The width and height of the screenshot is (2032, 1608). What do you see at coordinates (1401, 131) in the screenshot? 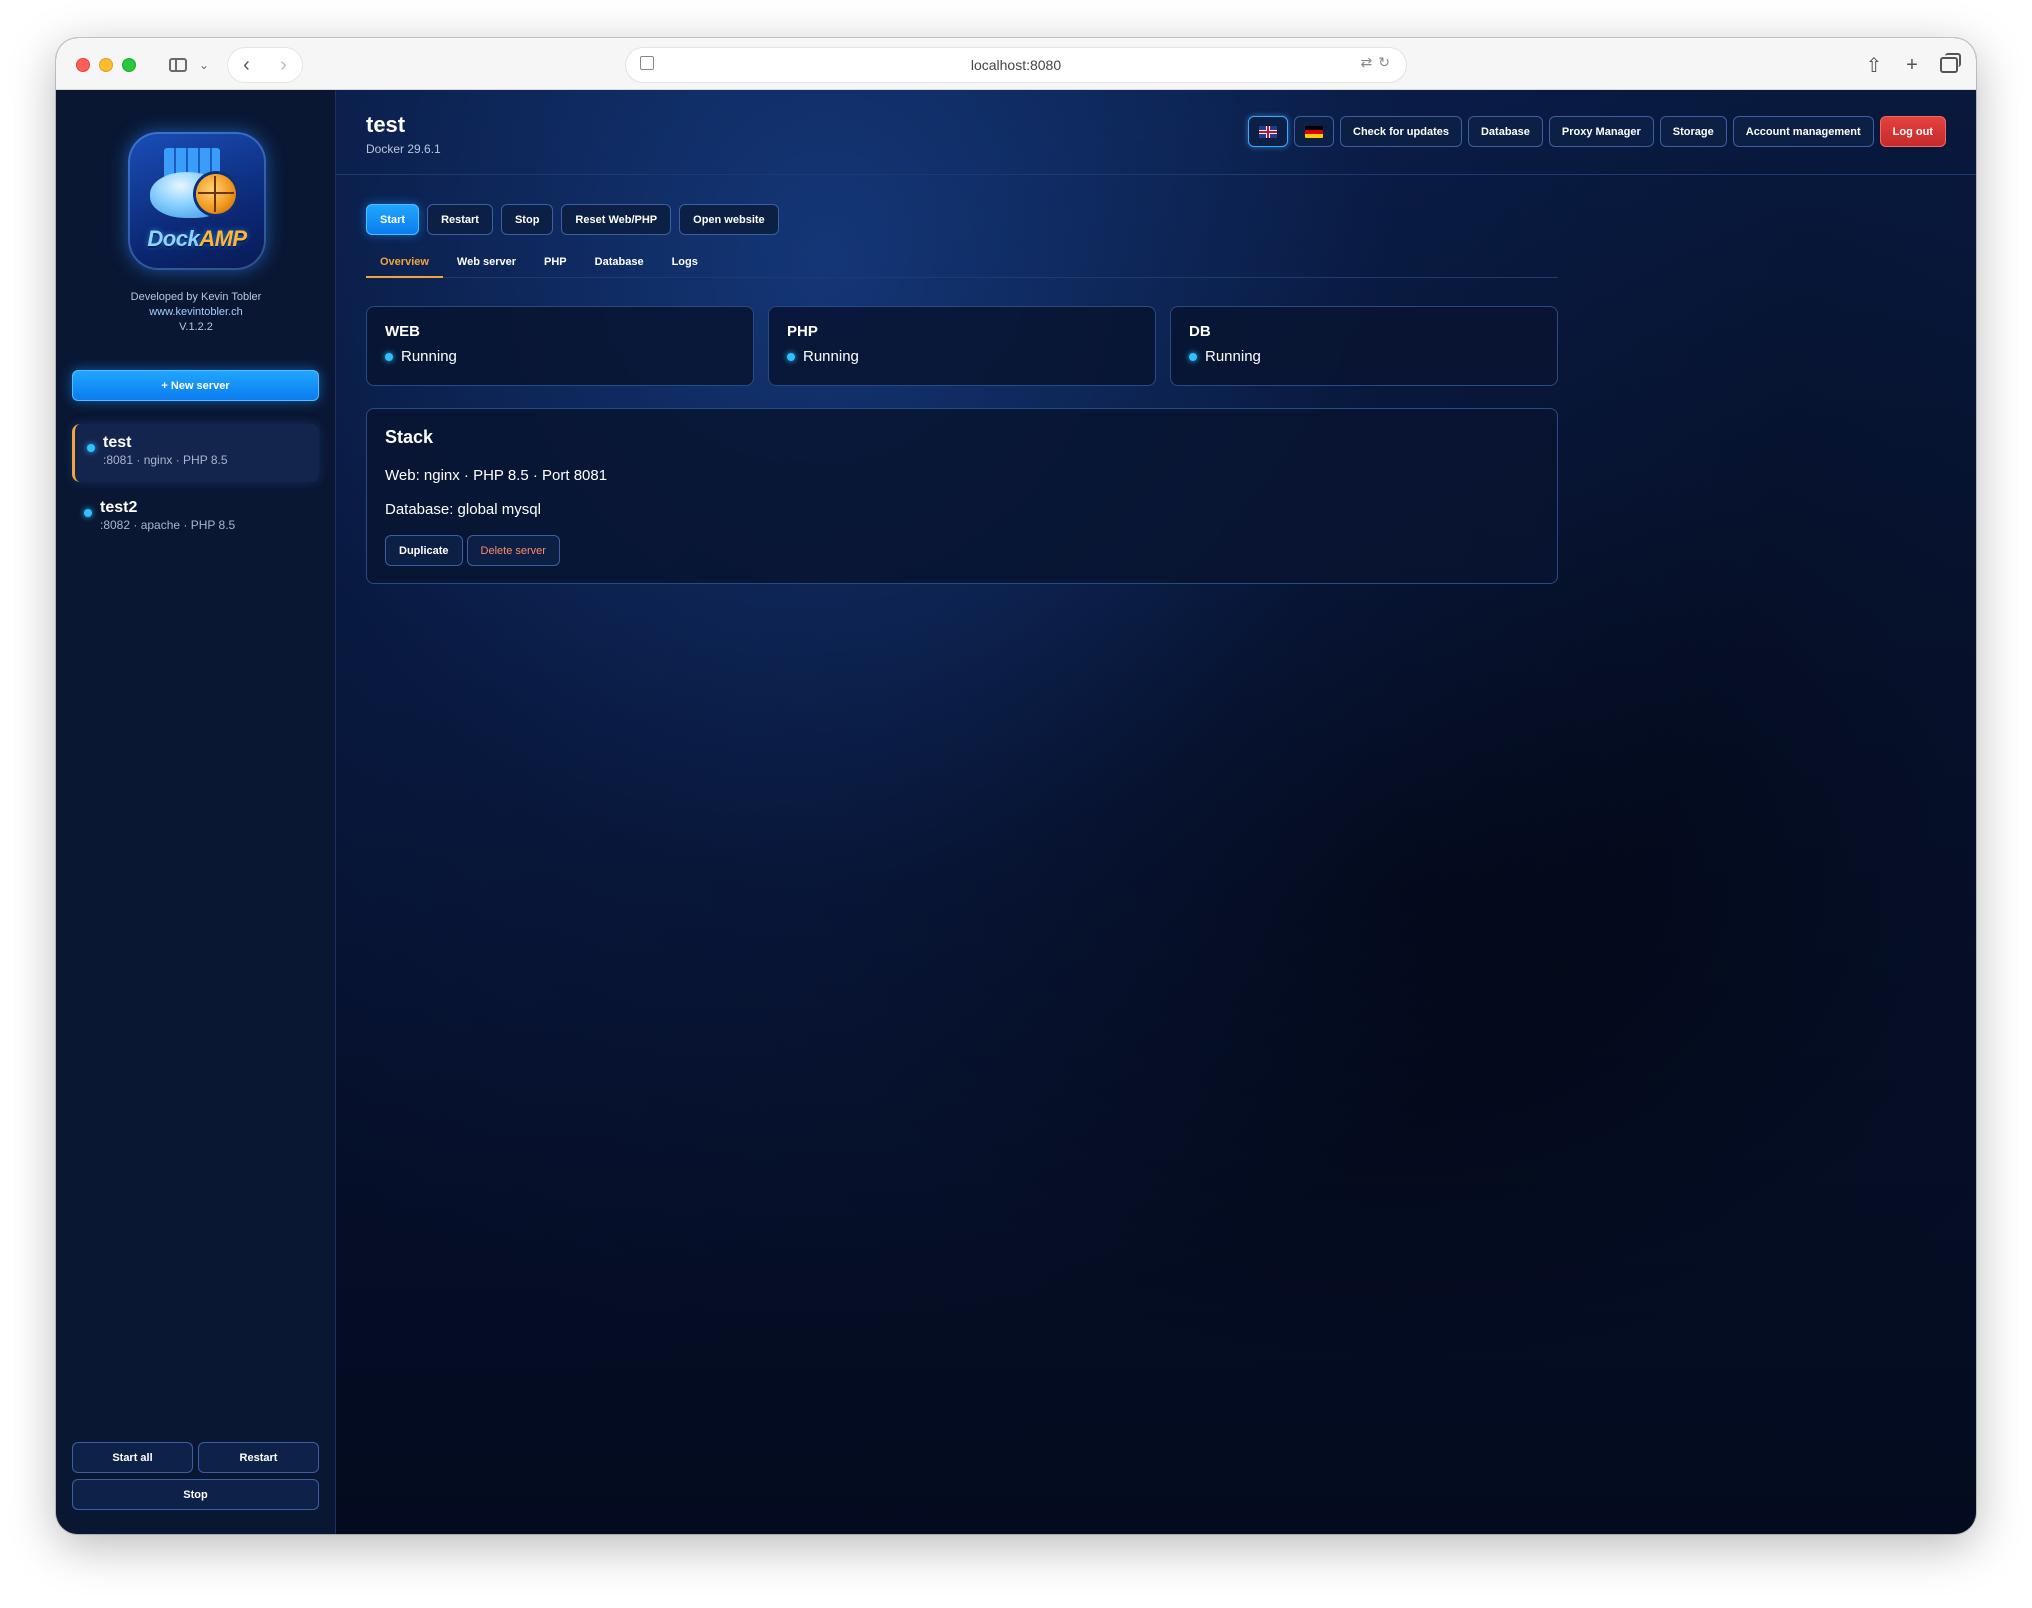
I see `check-updates-button: Check for updates` at bounding box center [1401, 131].